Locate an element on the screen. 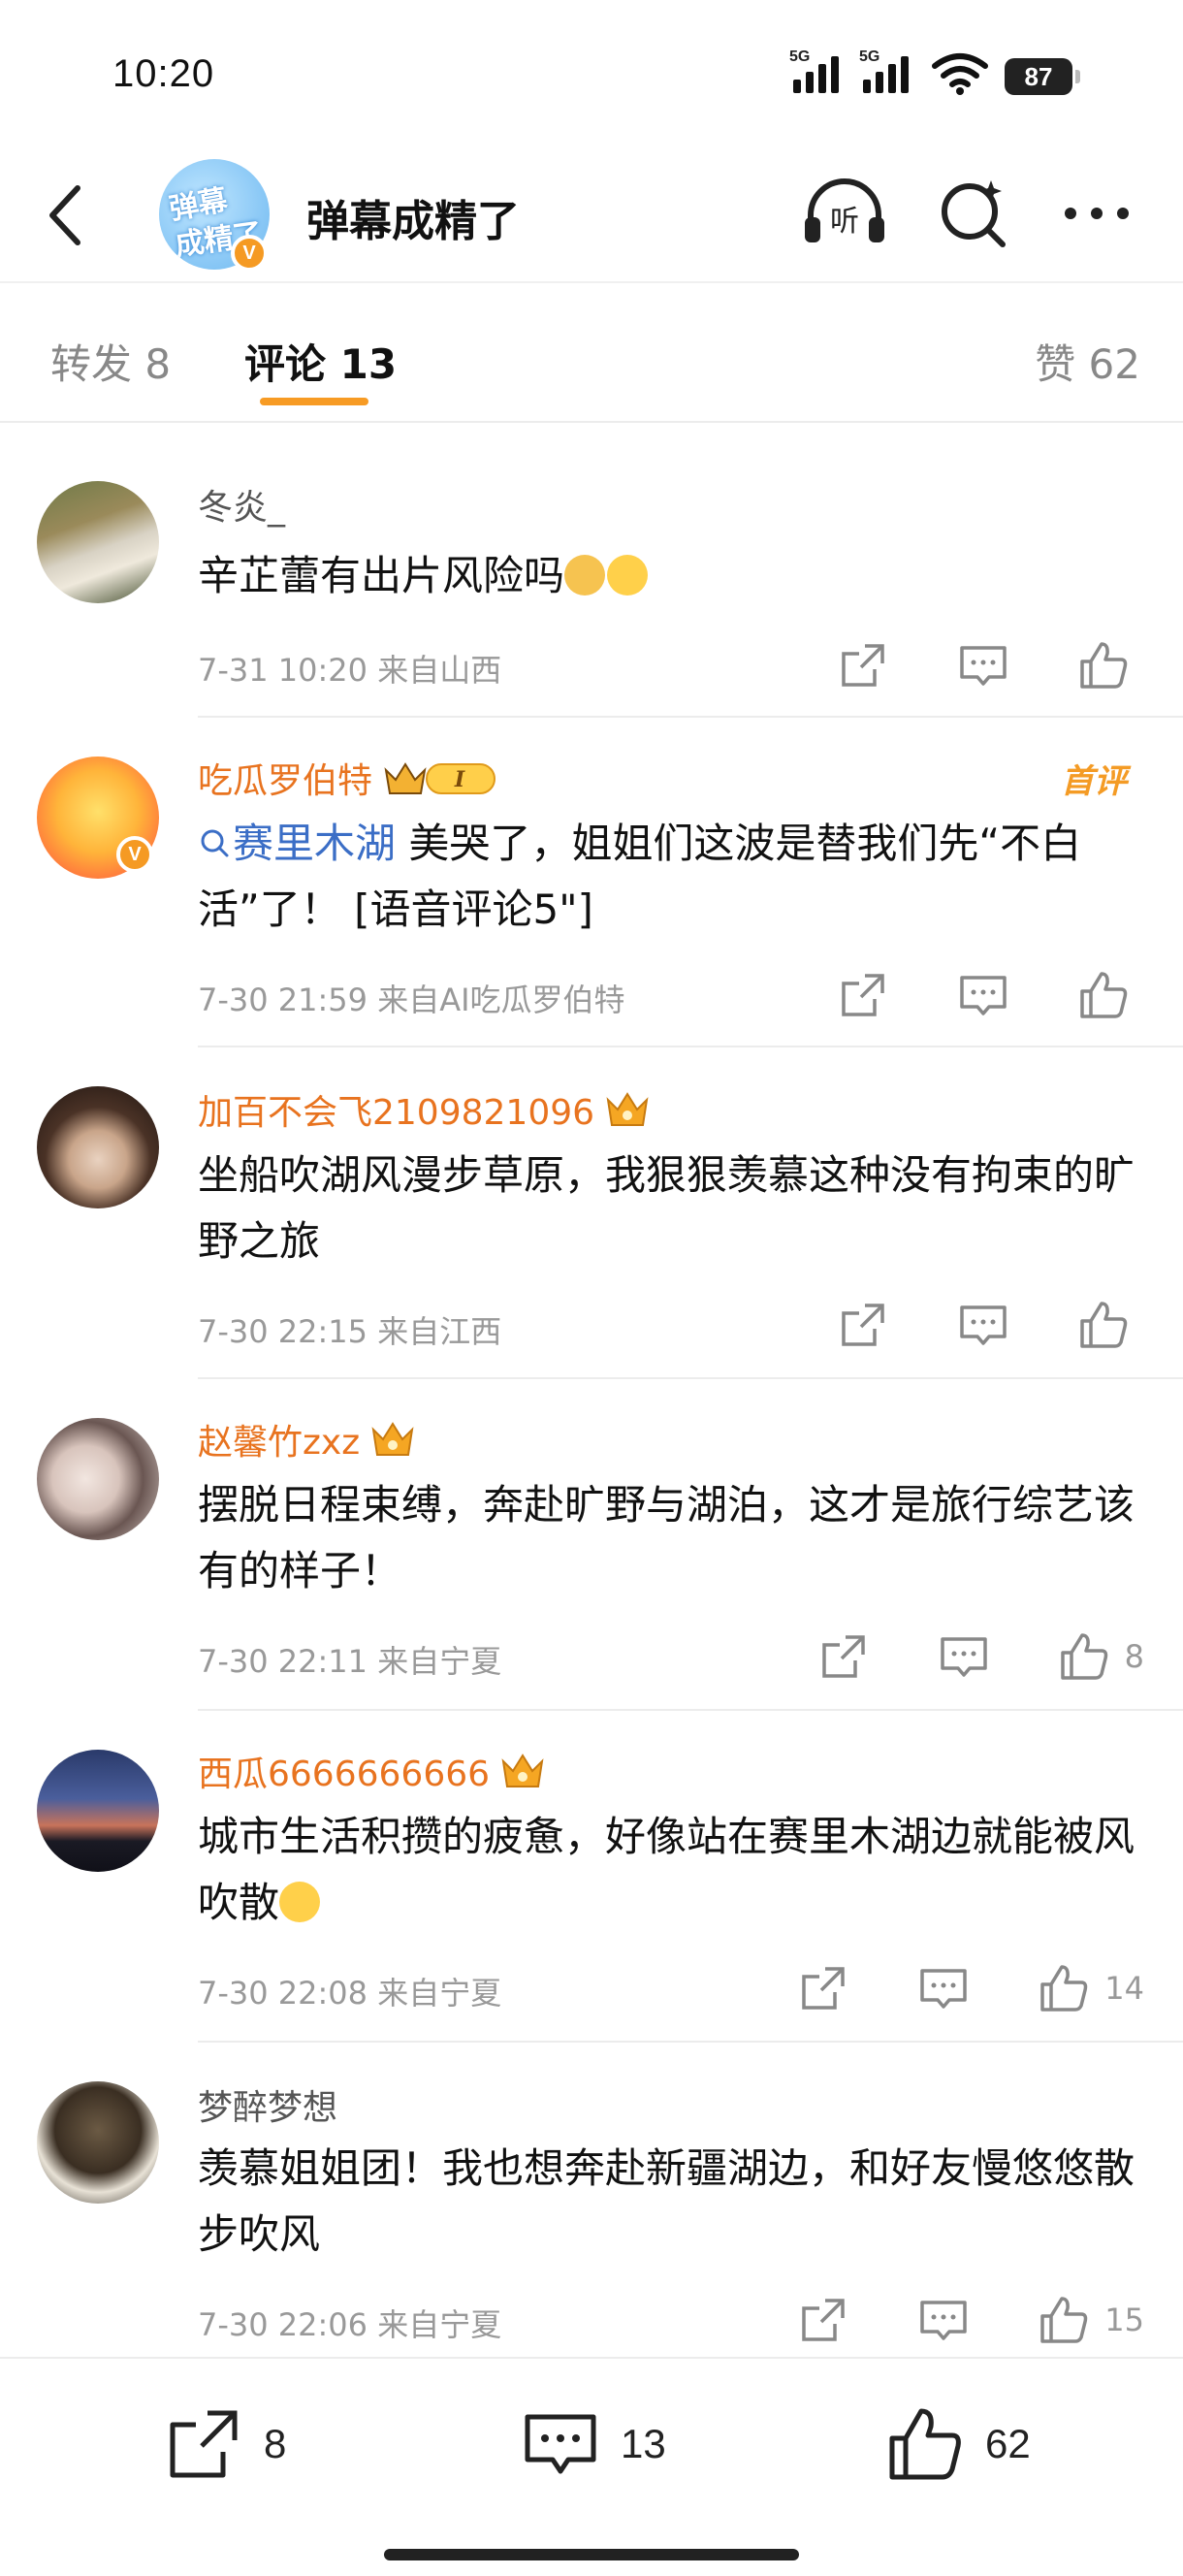  comment-actions: 15 is located at coordinates (937, 2320).